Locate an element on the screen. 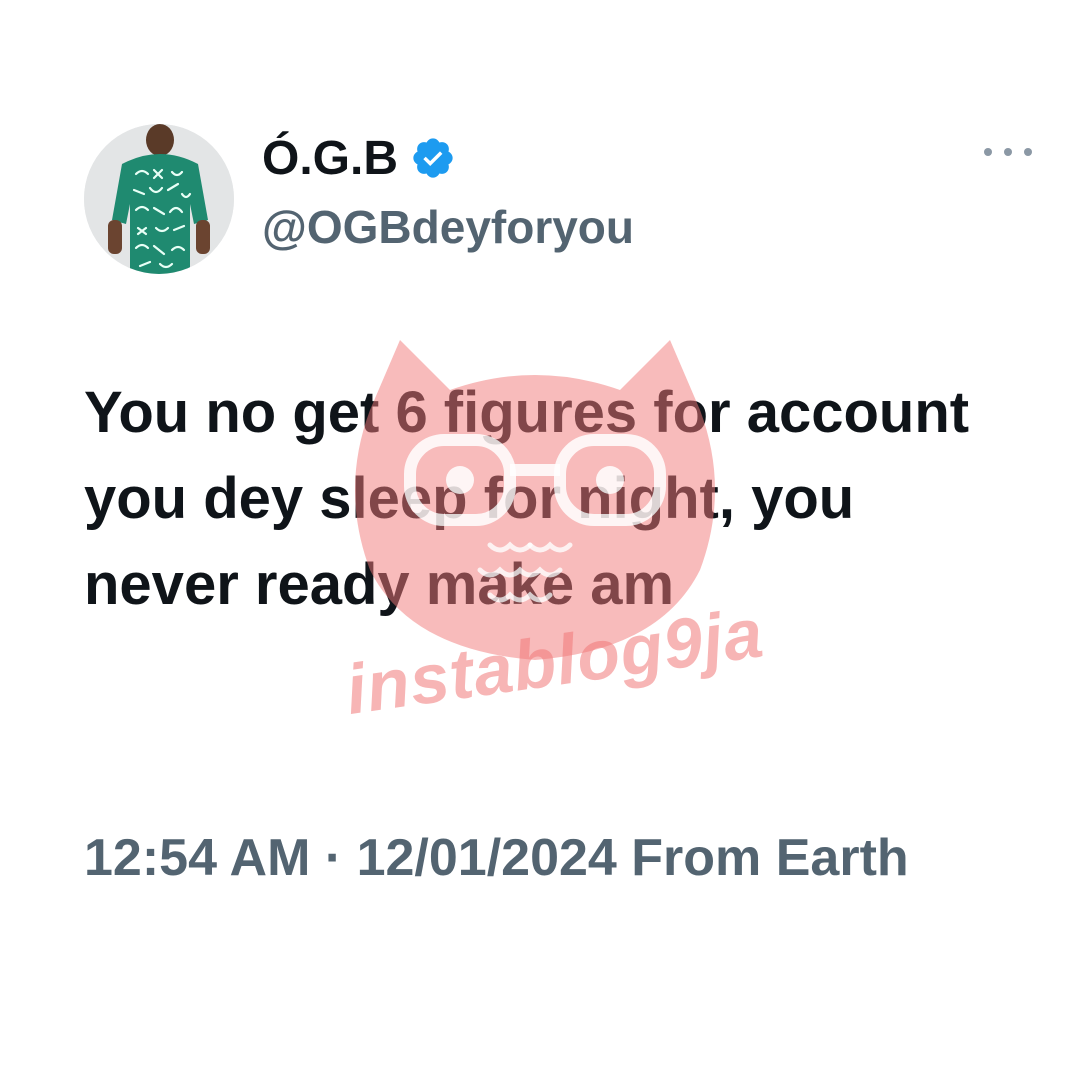 Image resolution: width=1080 pixels, height=1080 pixels. more-options-button is located at coordinates (1008, 152).